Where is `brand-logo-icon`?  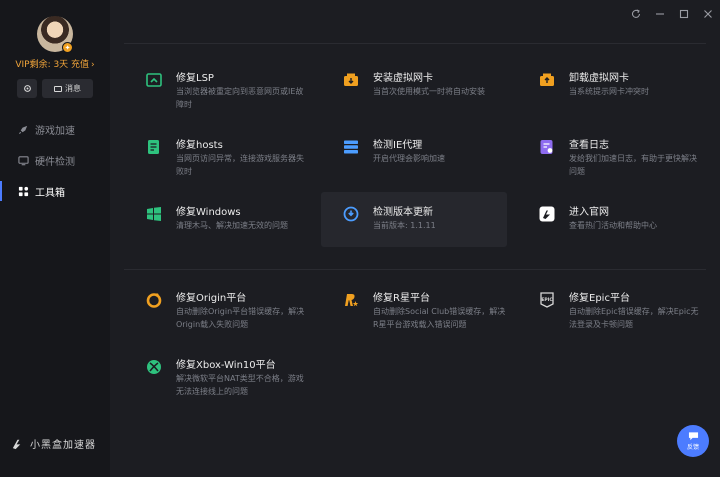
brand-logo-icon is located at coordinates (16, 444).